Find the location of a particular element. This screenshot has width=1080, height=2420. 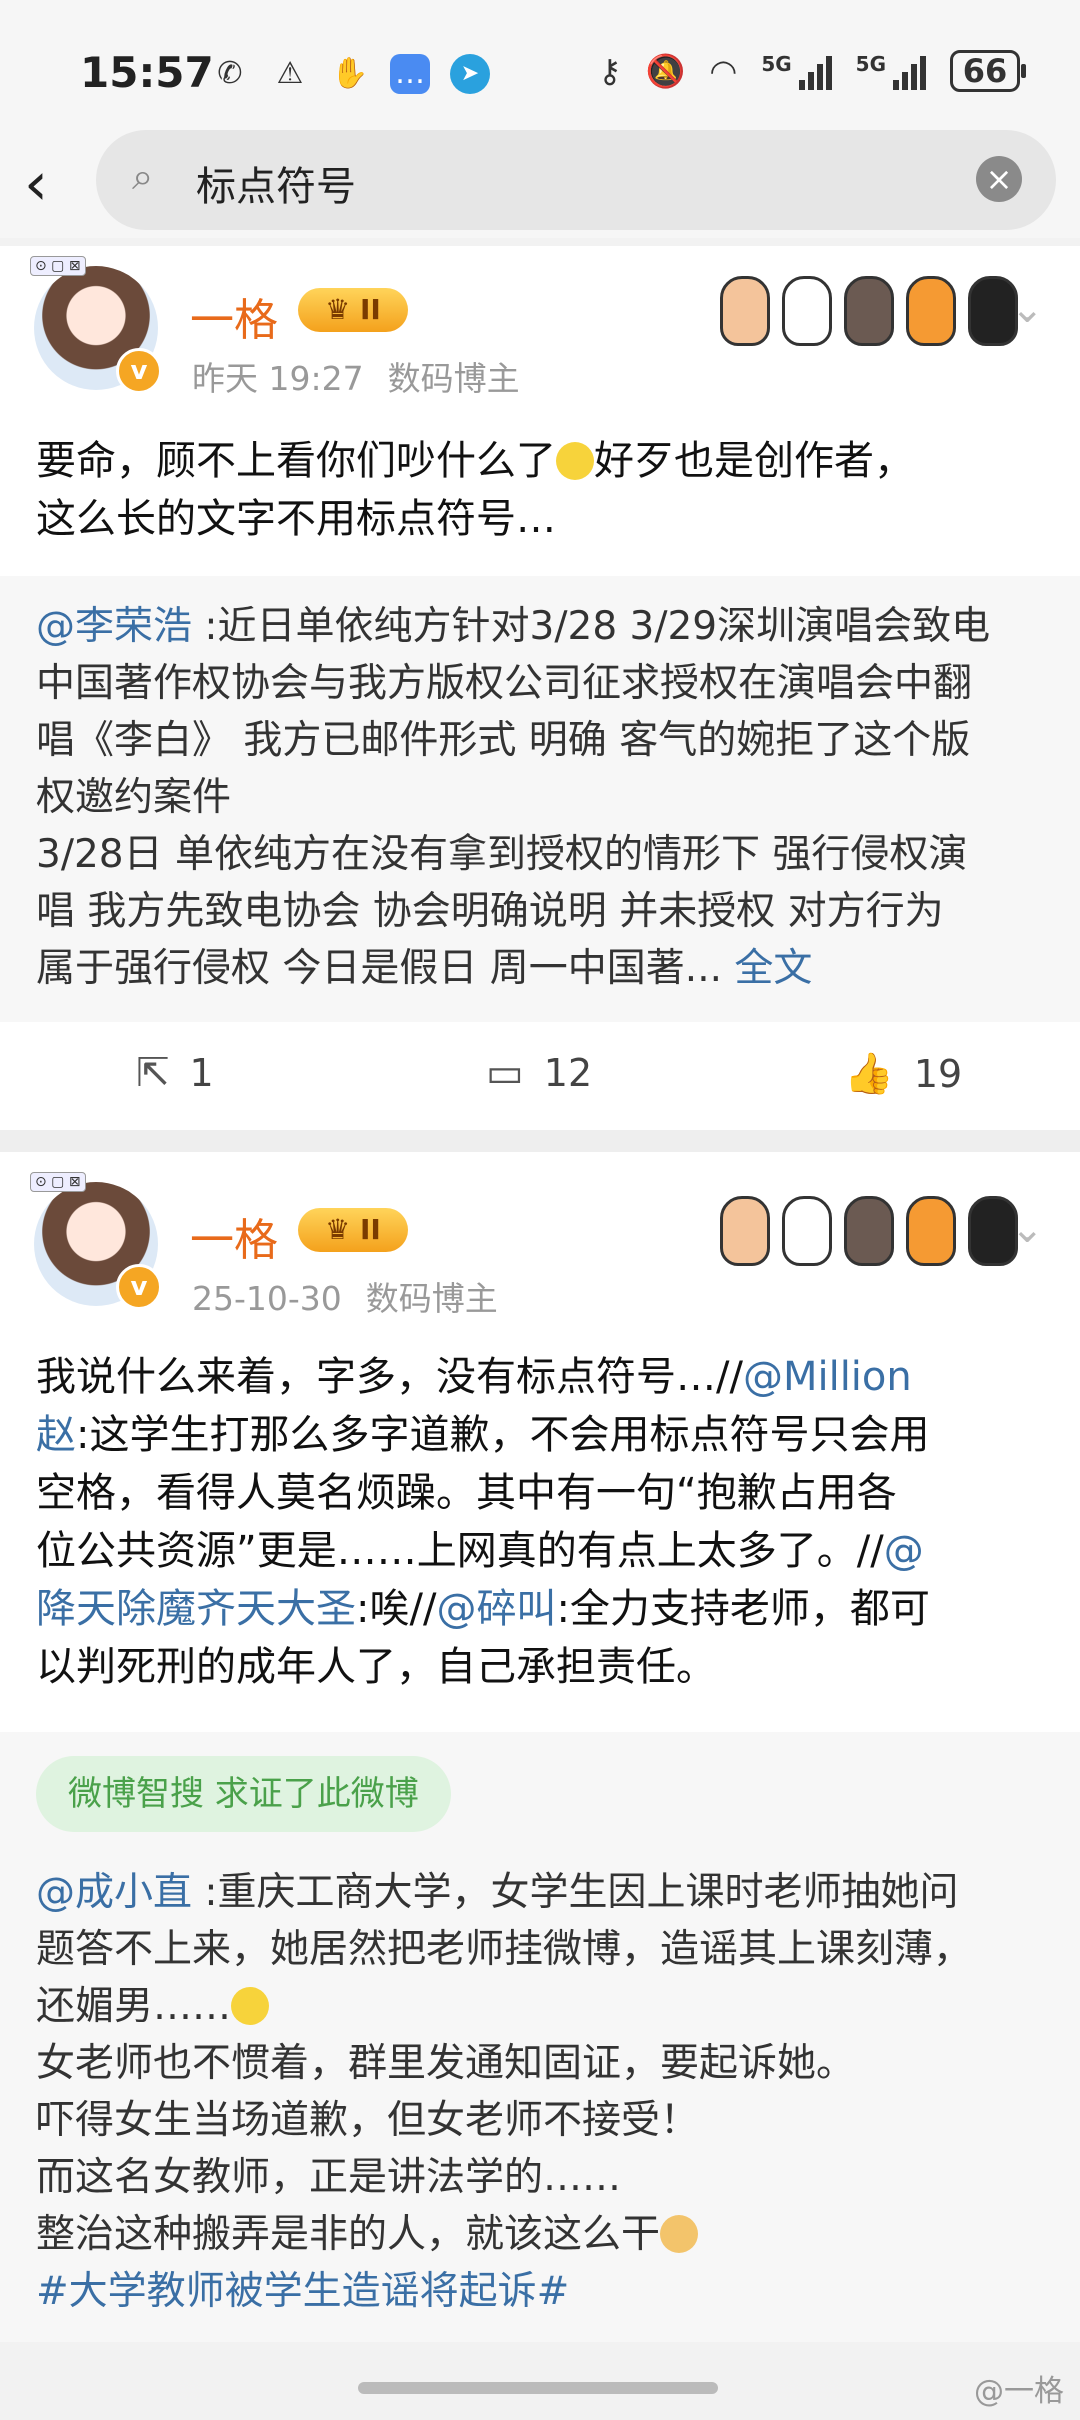

post-text-line: 我说什么来着，字多，没有标点符号…// is located at coordinates (389, 1377).